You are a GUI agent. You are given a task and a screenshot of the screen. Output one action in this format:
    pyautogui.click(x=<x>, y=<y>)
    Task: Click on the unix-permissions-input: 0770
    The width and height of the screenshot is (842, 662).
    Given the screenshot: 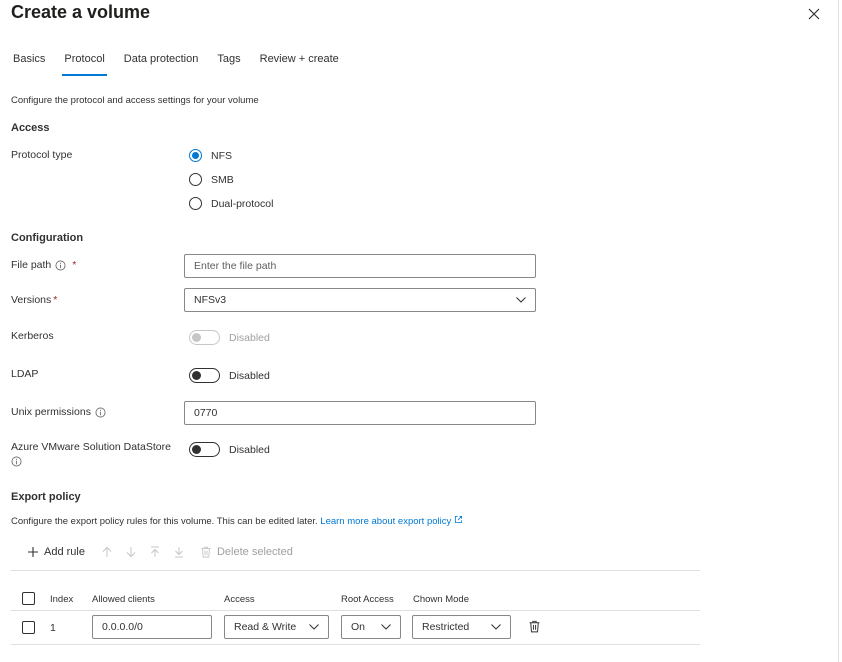 What is the action you would take?
    pyautogui.click(x=360, y=413)
    